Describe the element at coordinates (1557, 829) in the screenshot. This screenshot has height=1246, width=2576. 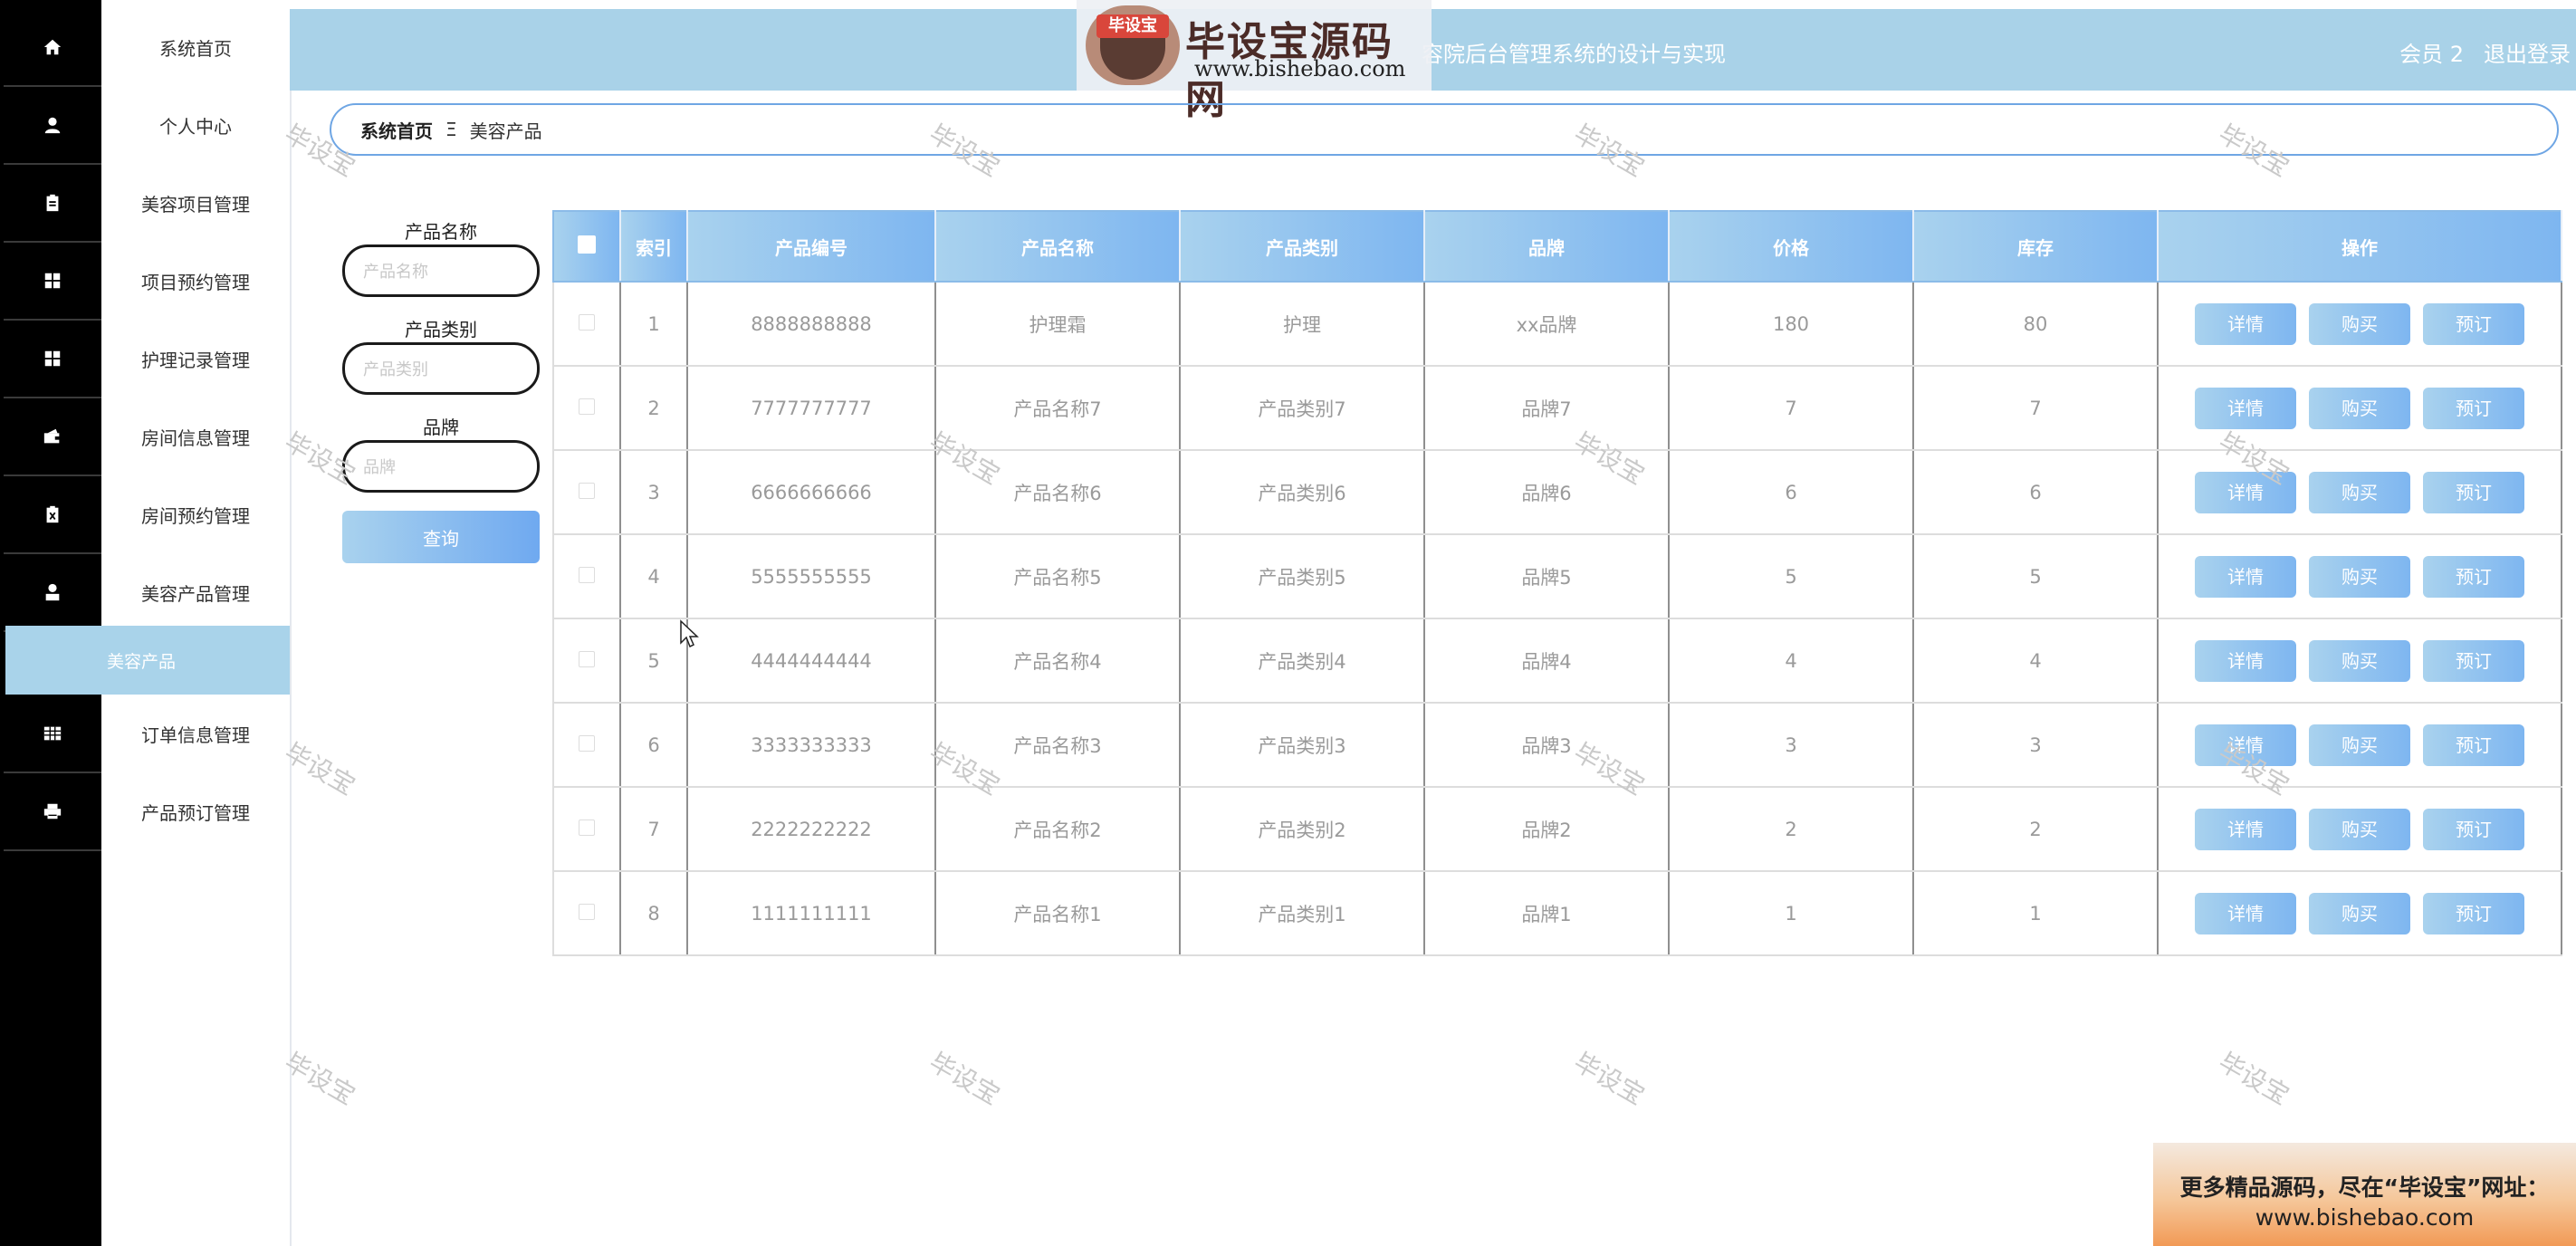
I see `table-row: 7 2222222222 产品名称2 产品类别2 品牌2 2 2 详情 购买 预订` at that location.